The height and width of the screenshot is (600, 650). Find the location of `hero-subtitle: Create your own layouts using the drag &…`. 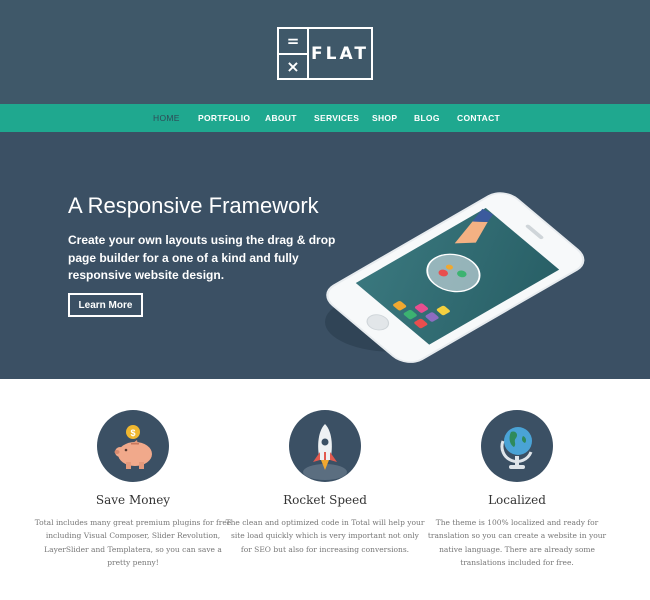

hero-subtitle: Create your own layouts using the drag &… is located at coordinates (202, 257).